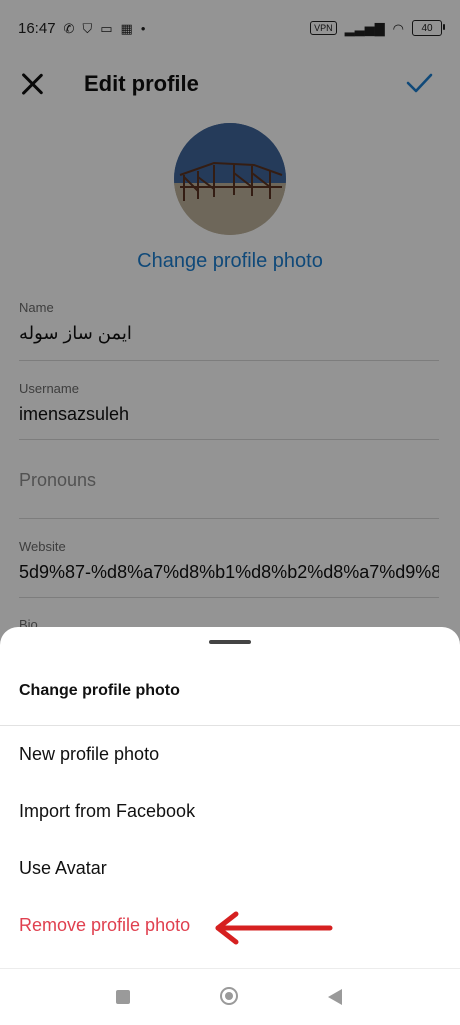 The width and height of the screenshot is (460, 1025). I want to click on use-avatar-option: Use Avatar, so click(63, 868).